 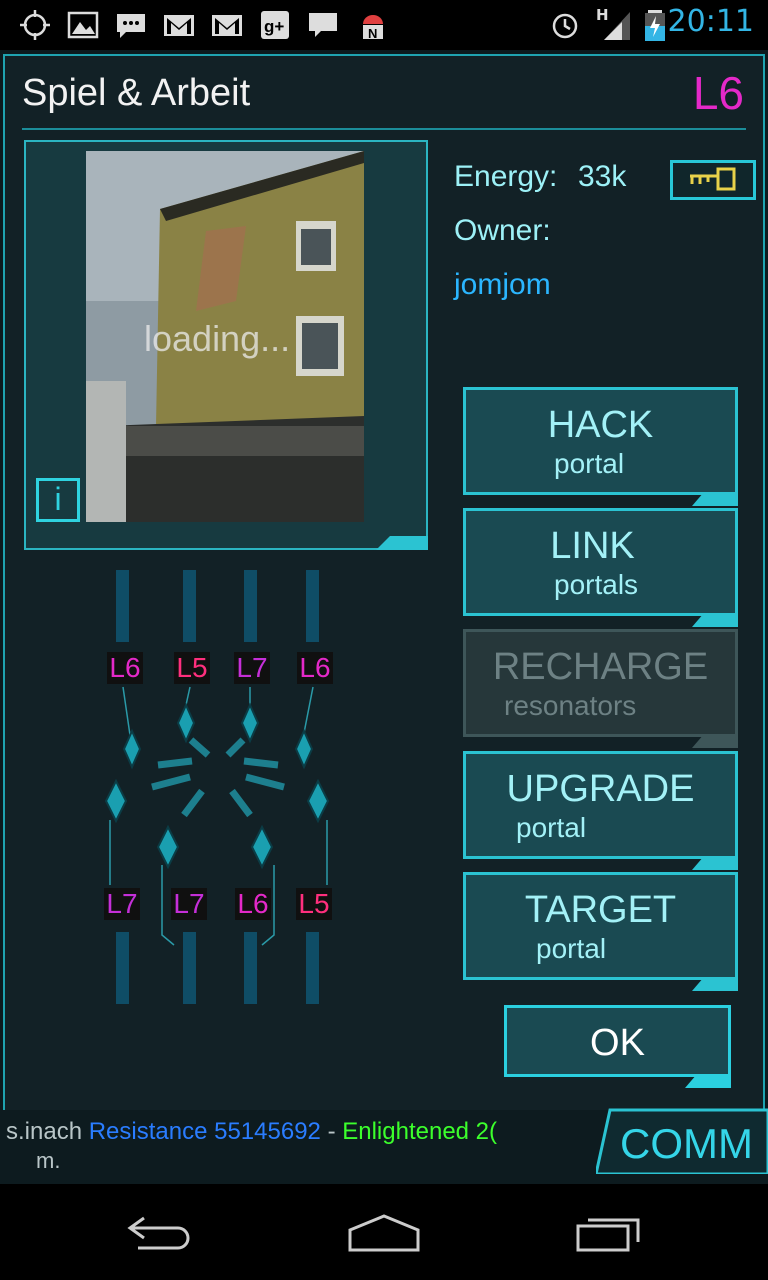 What do you see at coordinates (600, 425) in the screenshot?
I see `action-title: HACK` at bounding box center [600, 425].